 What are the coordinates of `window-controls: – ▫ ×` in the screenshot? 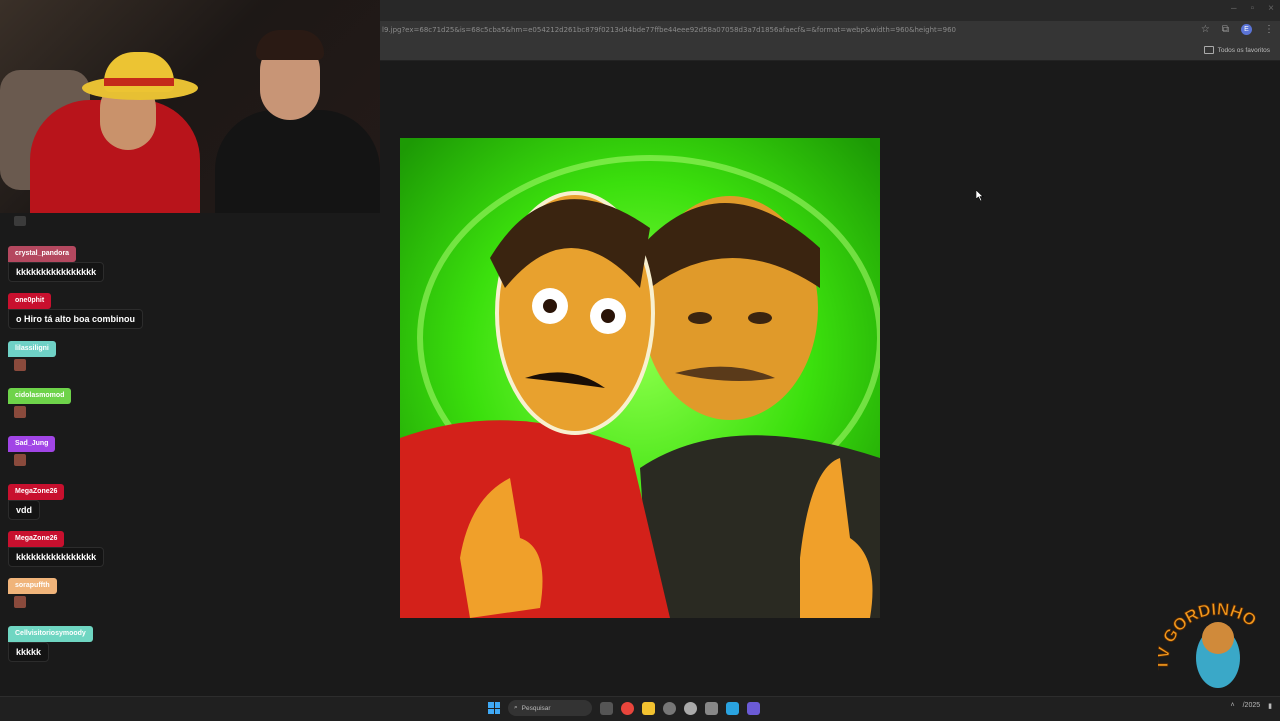 It's located at (1252, 8).